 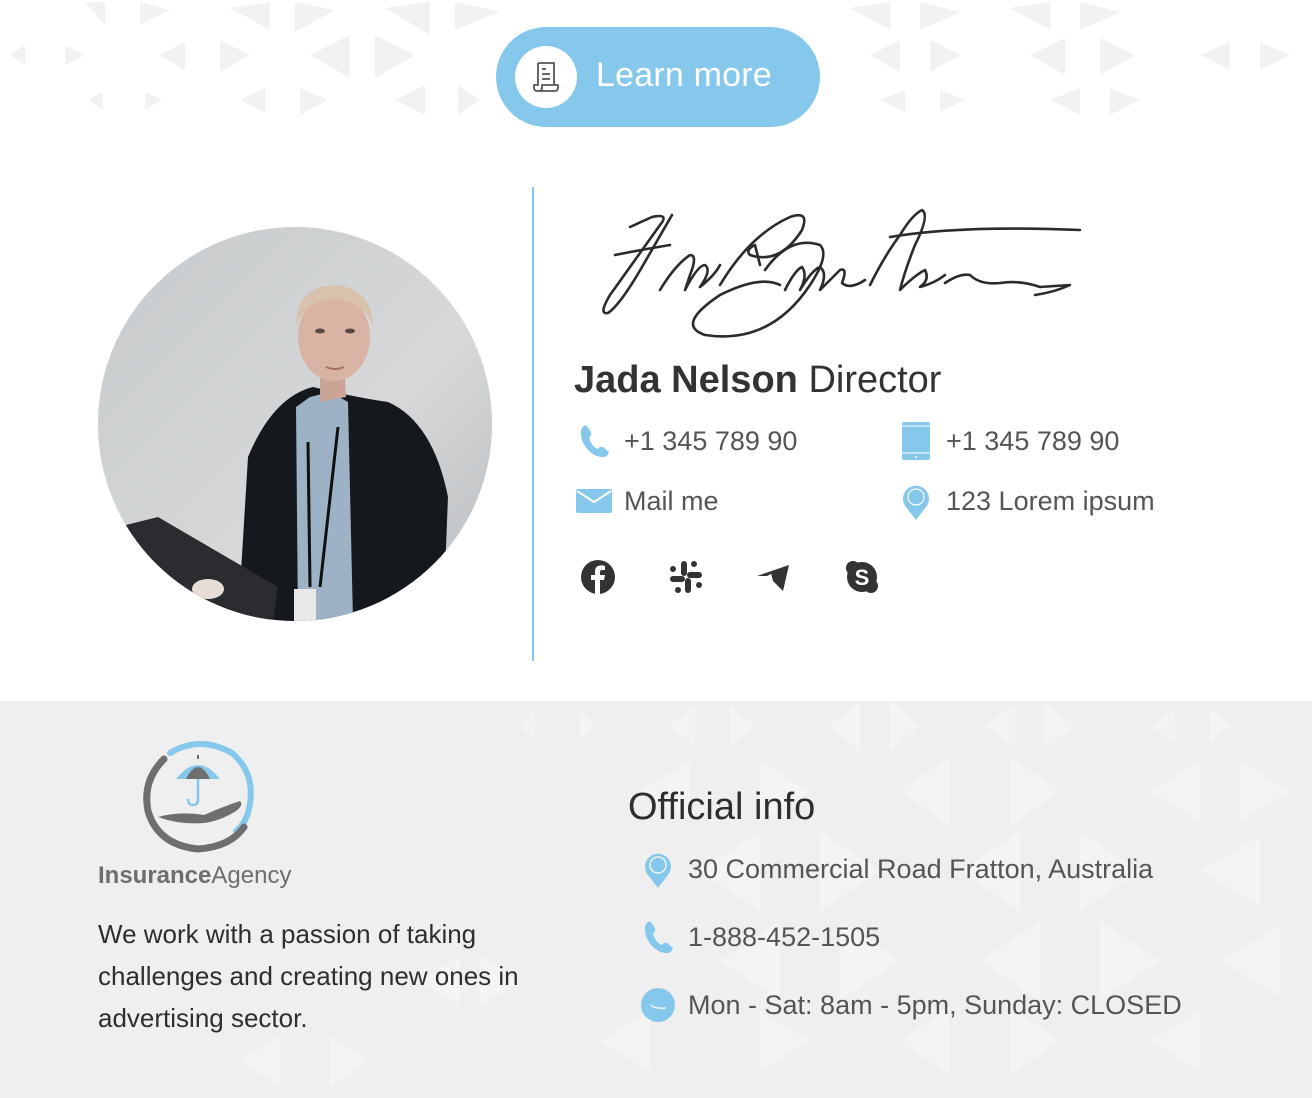 I want to click on profile-photo, so click(x=295, y=424).